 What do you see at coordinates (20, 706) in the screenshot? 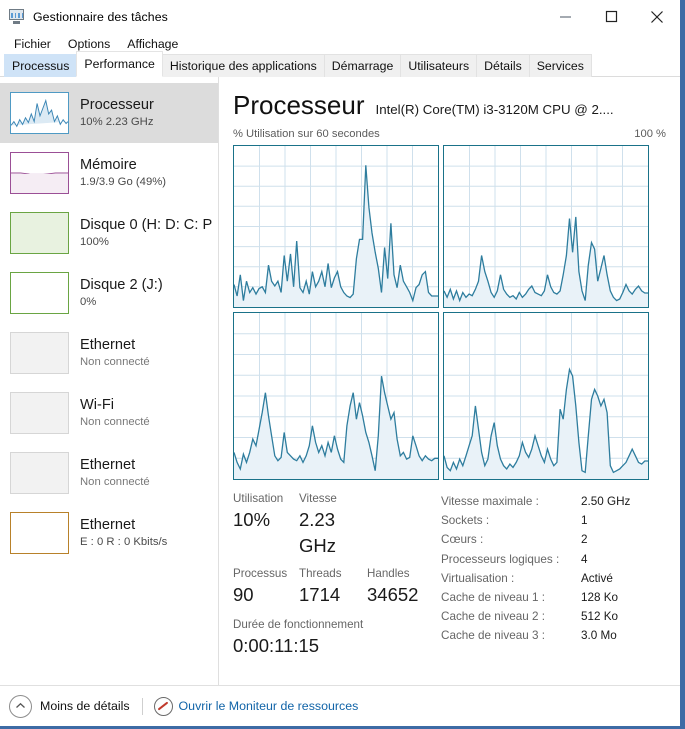
I see `chevron-up-icon` at bounding box center [20, 706].